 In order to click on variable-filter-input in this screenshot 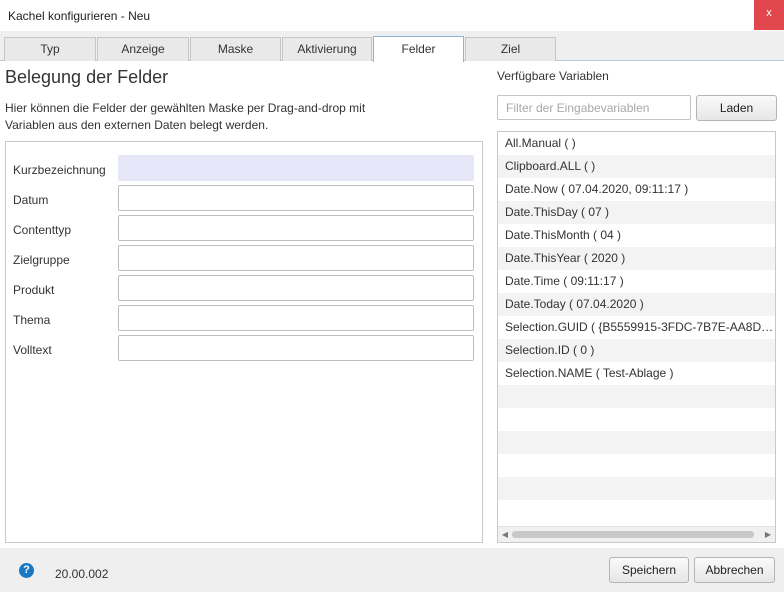, I will do `click(594, 107)`.